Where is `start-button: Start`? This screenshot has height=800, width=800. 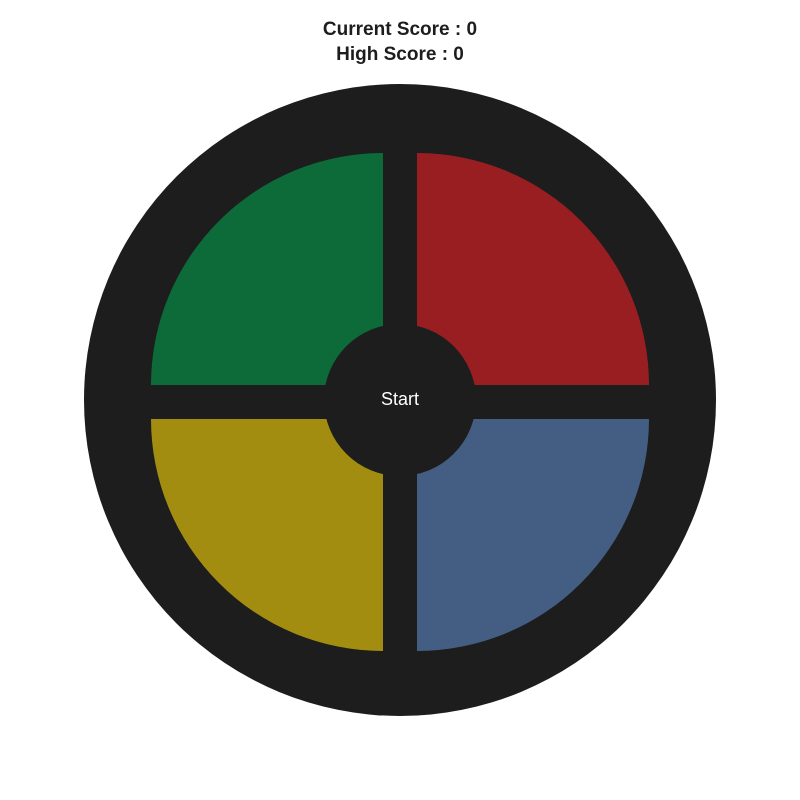
start-button: Start is located at coordinates (400, 399).